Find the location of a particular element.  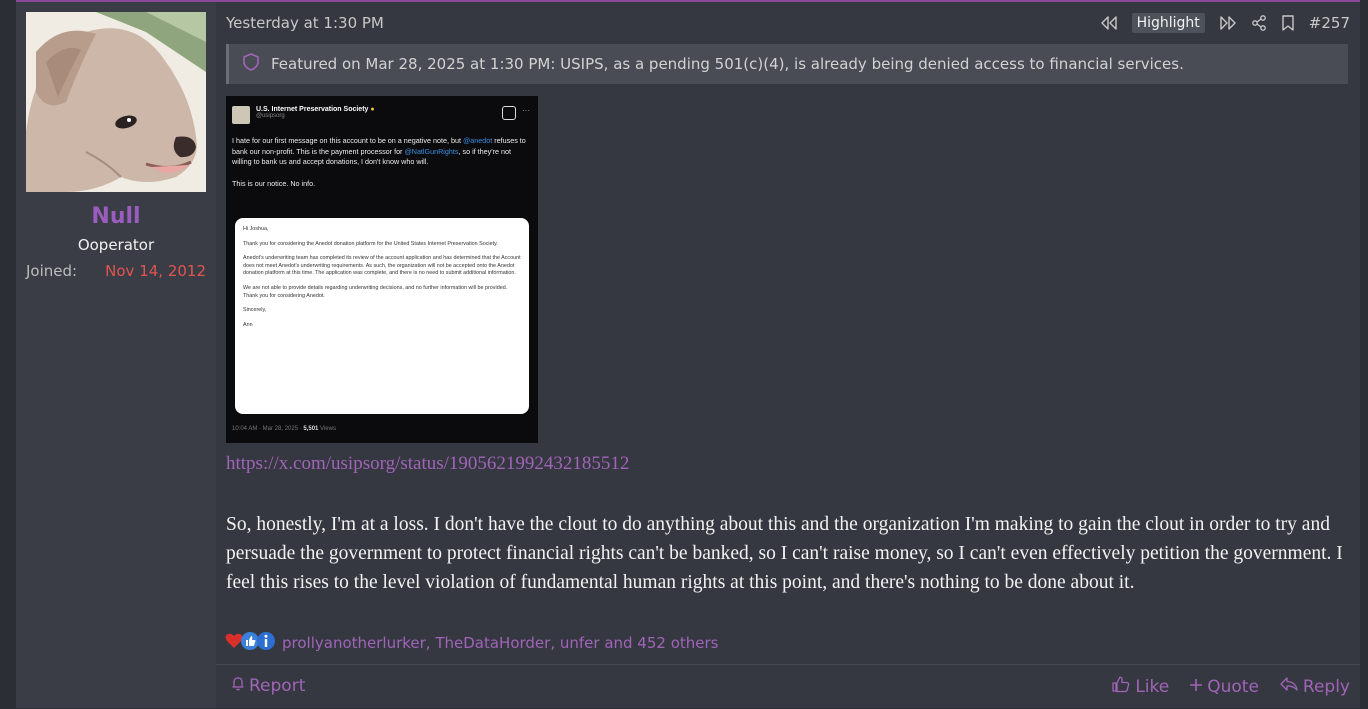

dog-avatar-image is located at coordinates (116, 102).